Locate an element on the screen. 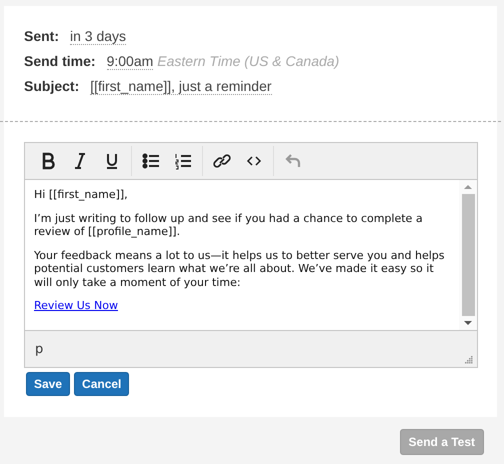  review-link: Review Us Now is located at coordinates (76, 305).